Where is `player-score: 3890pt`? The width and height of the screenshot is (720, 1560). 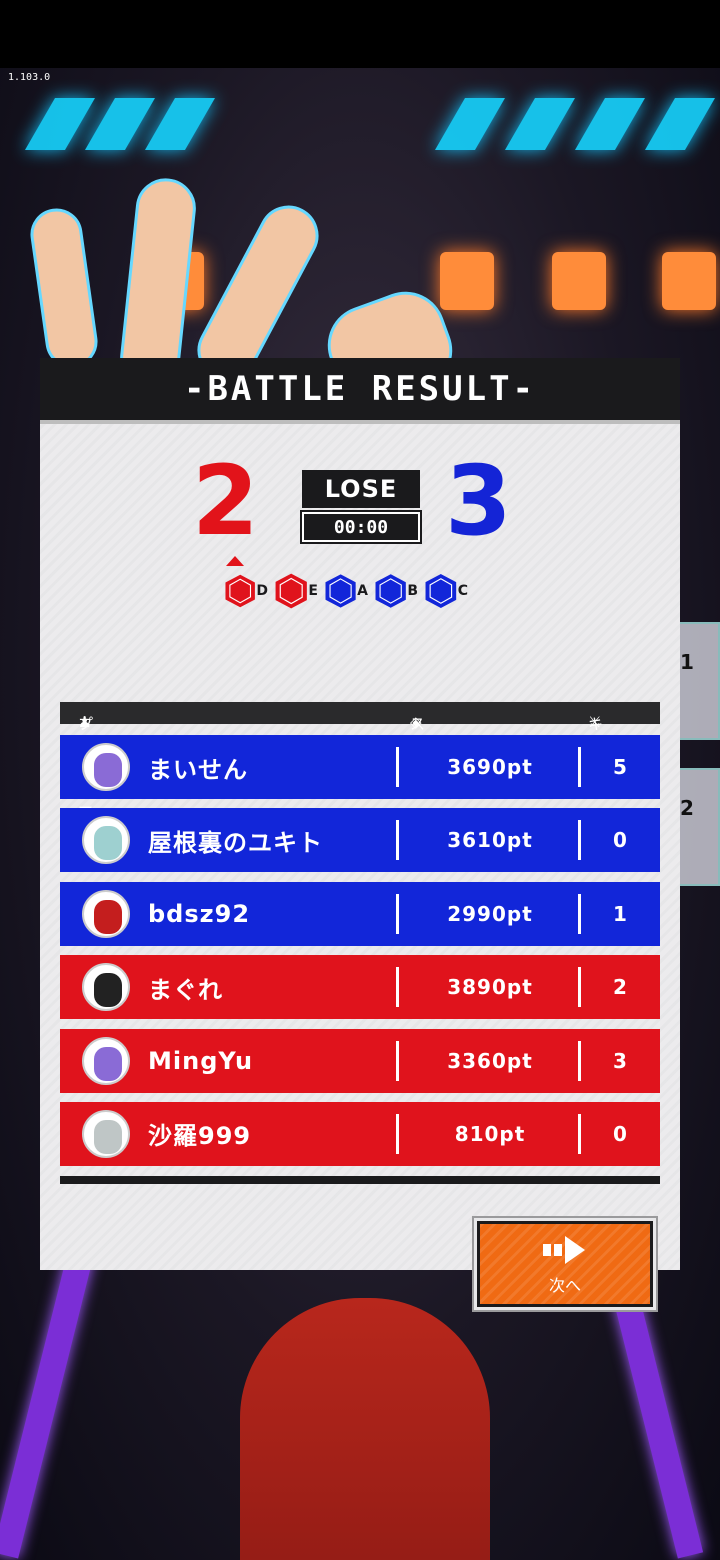
player-score: 3890pt is located at coordinates (490, 987).